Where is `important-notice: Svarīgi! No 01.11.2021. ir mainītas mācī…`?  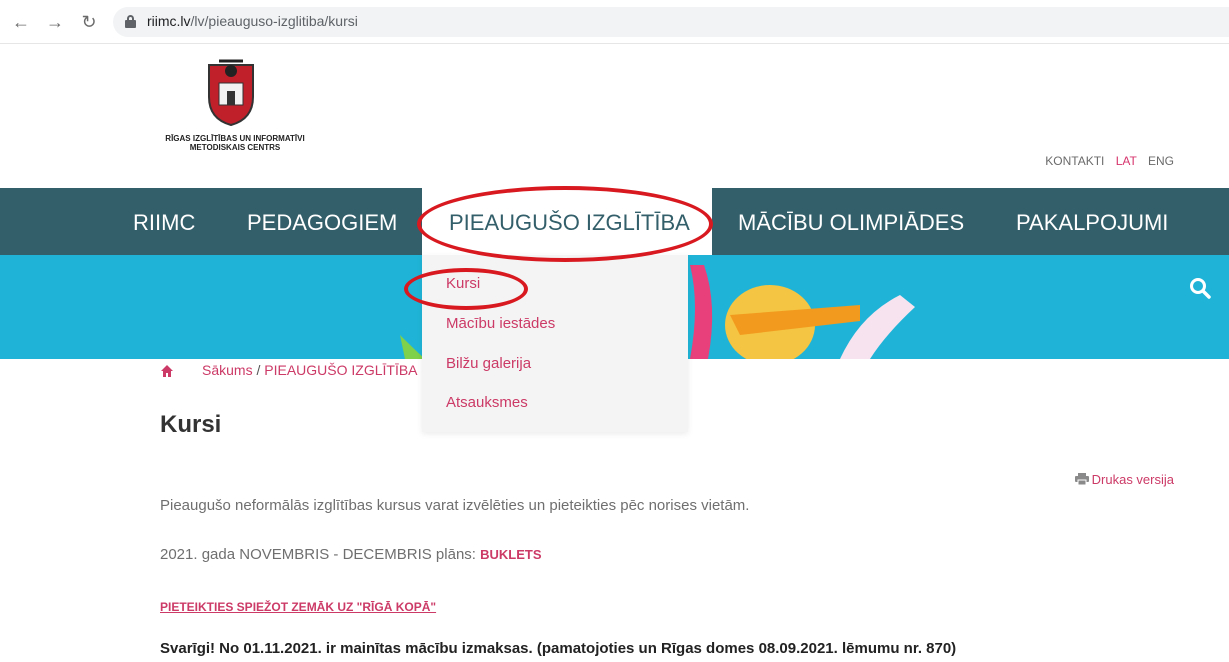
important-notice: Svarīgi! No 01.11.2021. ir mainītas mācī… is located at coordinates (558, 648).